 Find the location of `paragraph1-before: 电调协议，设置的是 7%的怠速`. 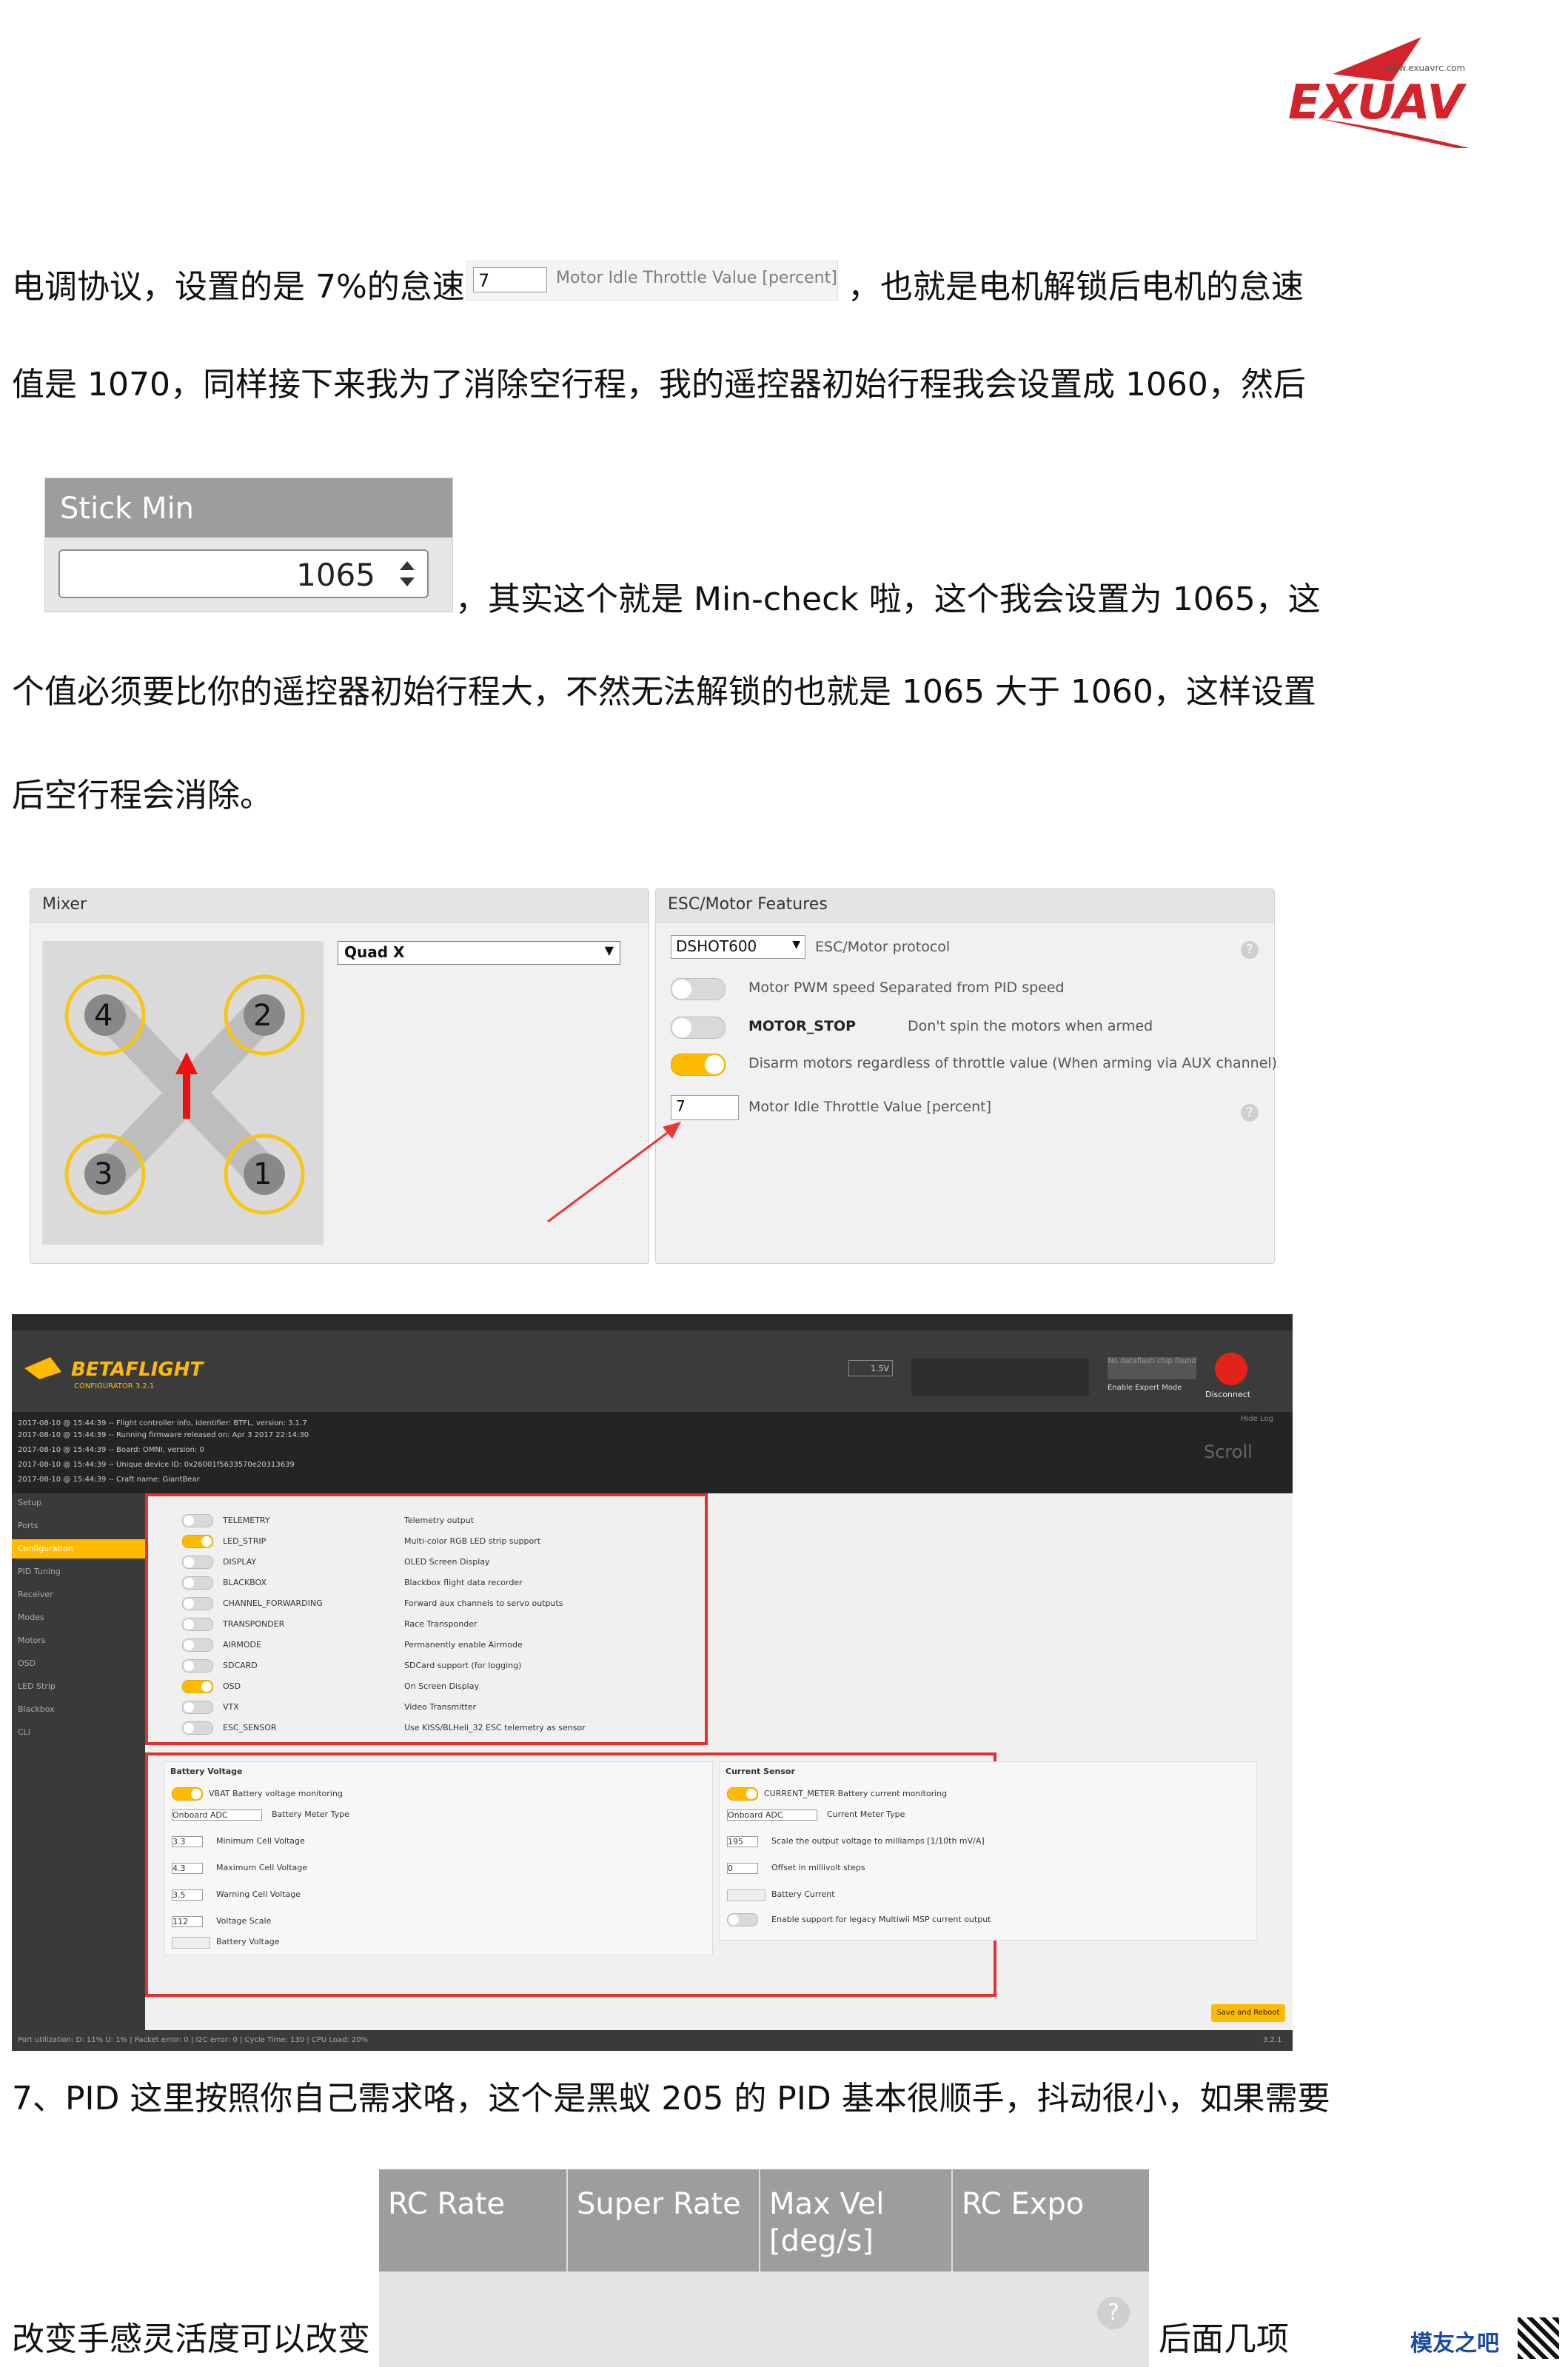

paragraph1-before: 电调协议，设置的是 7%的怠速 is located at coordinates (239, 287).